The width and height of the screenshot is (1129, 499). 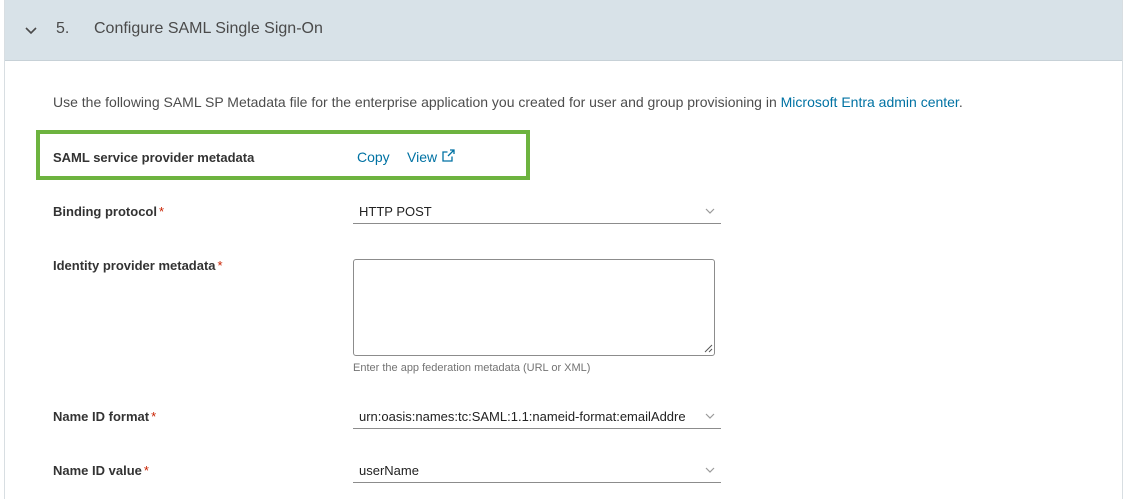 What do you see at coordinates (154, 157) in the screenshot?
I see `sp-metadata-label: SAML service provider metadata` at bounding box center [154, 157].